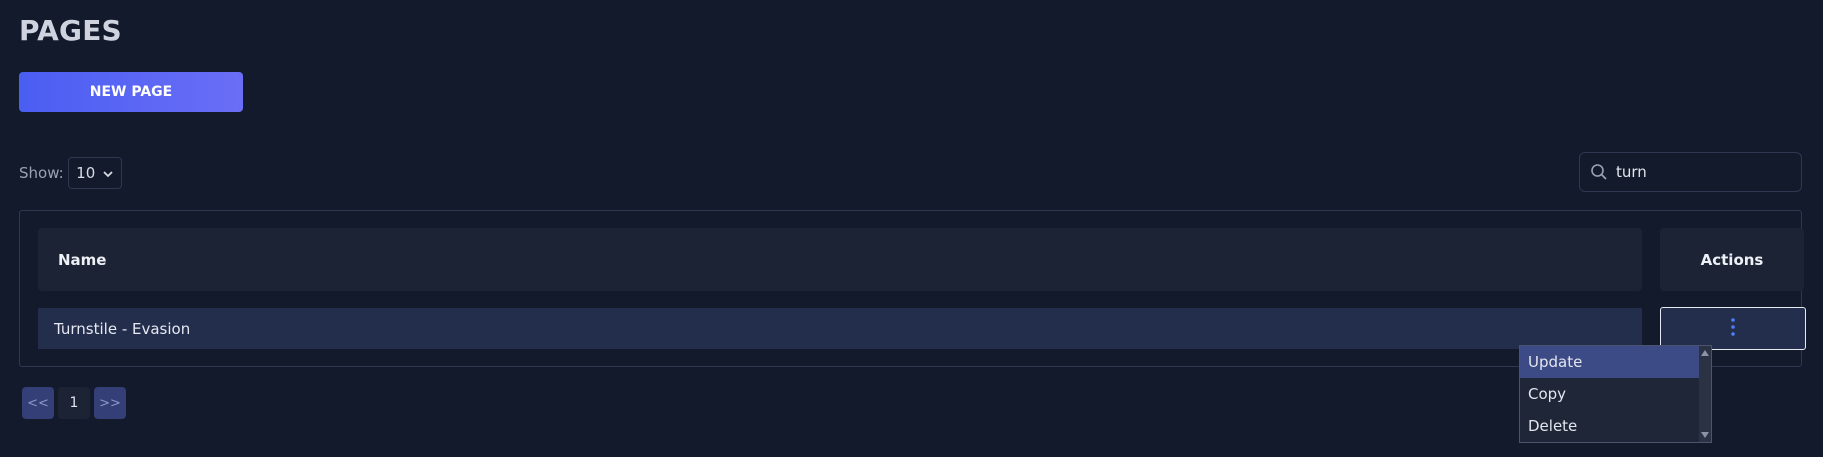 Image resolution: width=1823 pixels, height=457 pixels. I want to click on actions-dropdown-menu: Update Copy Delete, so click(1615, 394).